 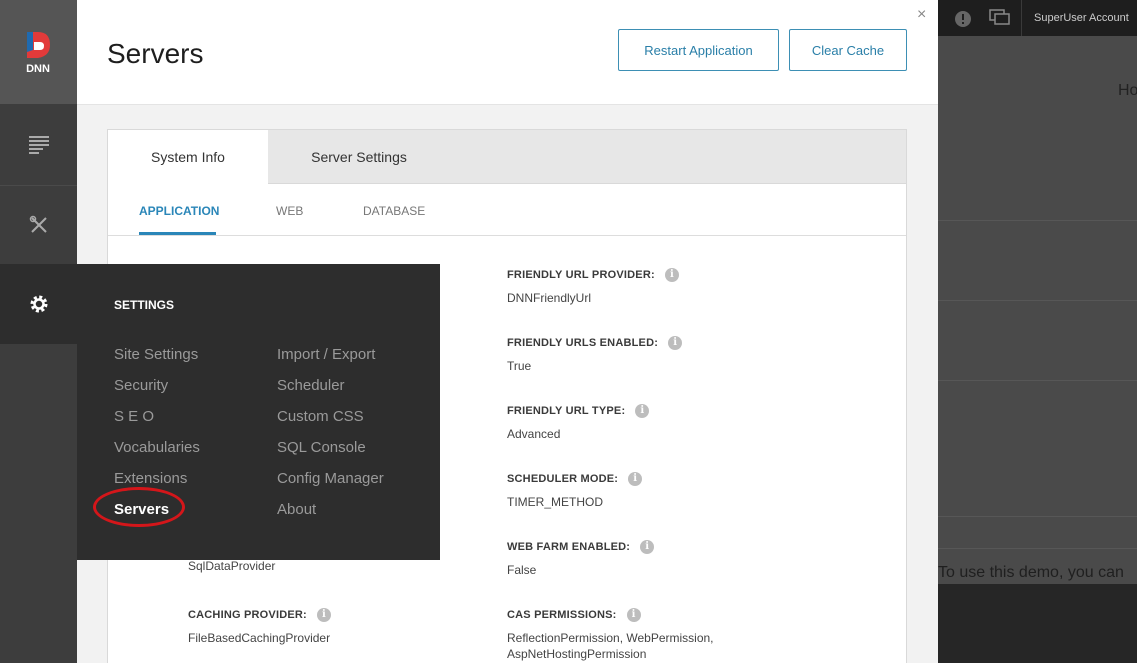 I want to click on restart-application-button: Restart Application, so click(x=698, y=50).